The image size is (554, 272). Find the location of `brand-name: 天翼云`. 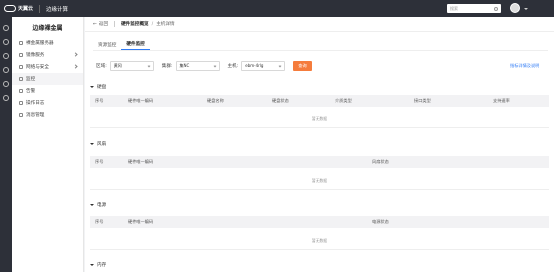

brand-name: 天翼云 is located at coordinates (26, 9).